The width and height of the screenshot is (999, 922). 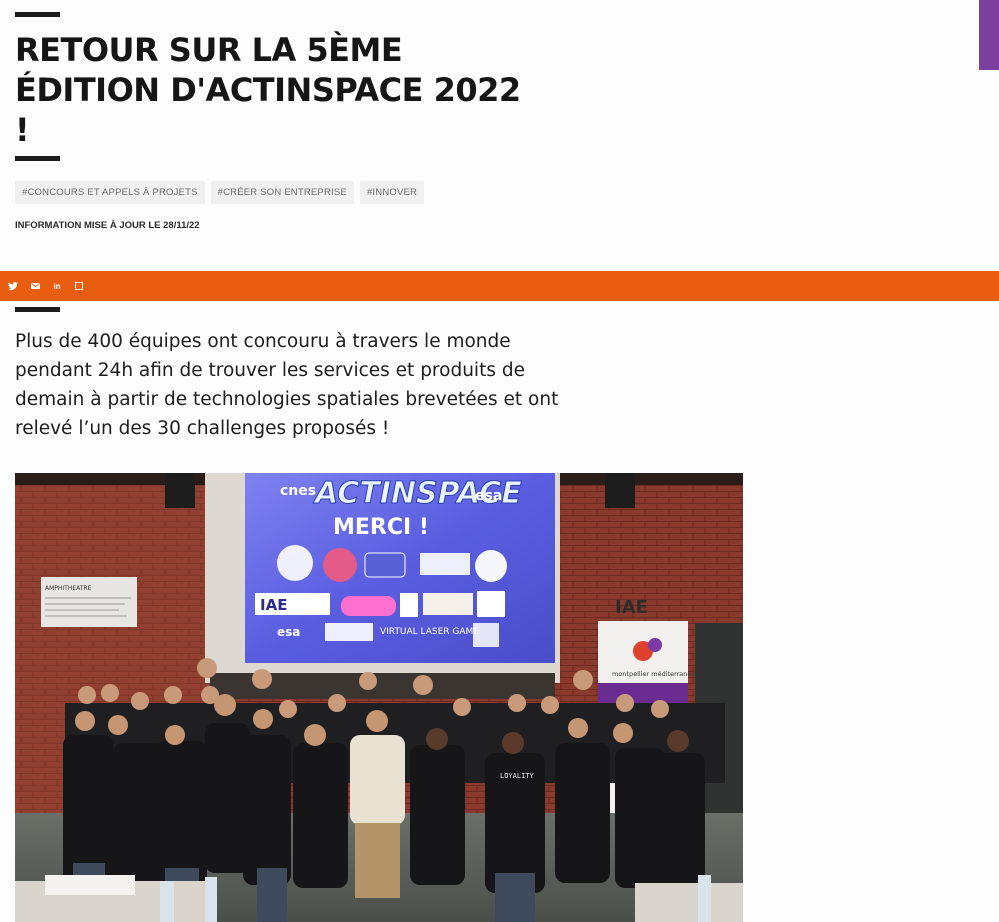 What do you see at coordinates (298, 491) in the screenshot?
I see `cnes-logo: cnes` at bounding box center [298, 491].